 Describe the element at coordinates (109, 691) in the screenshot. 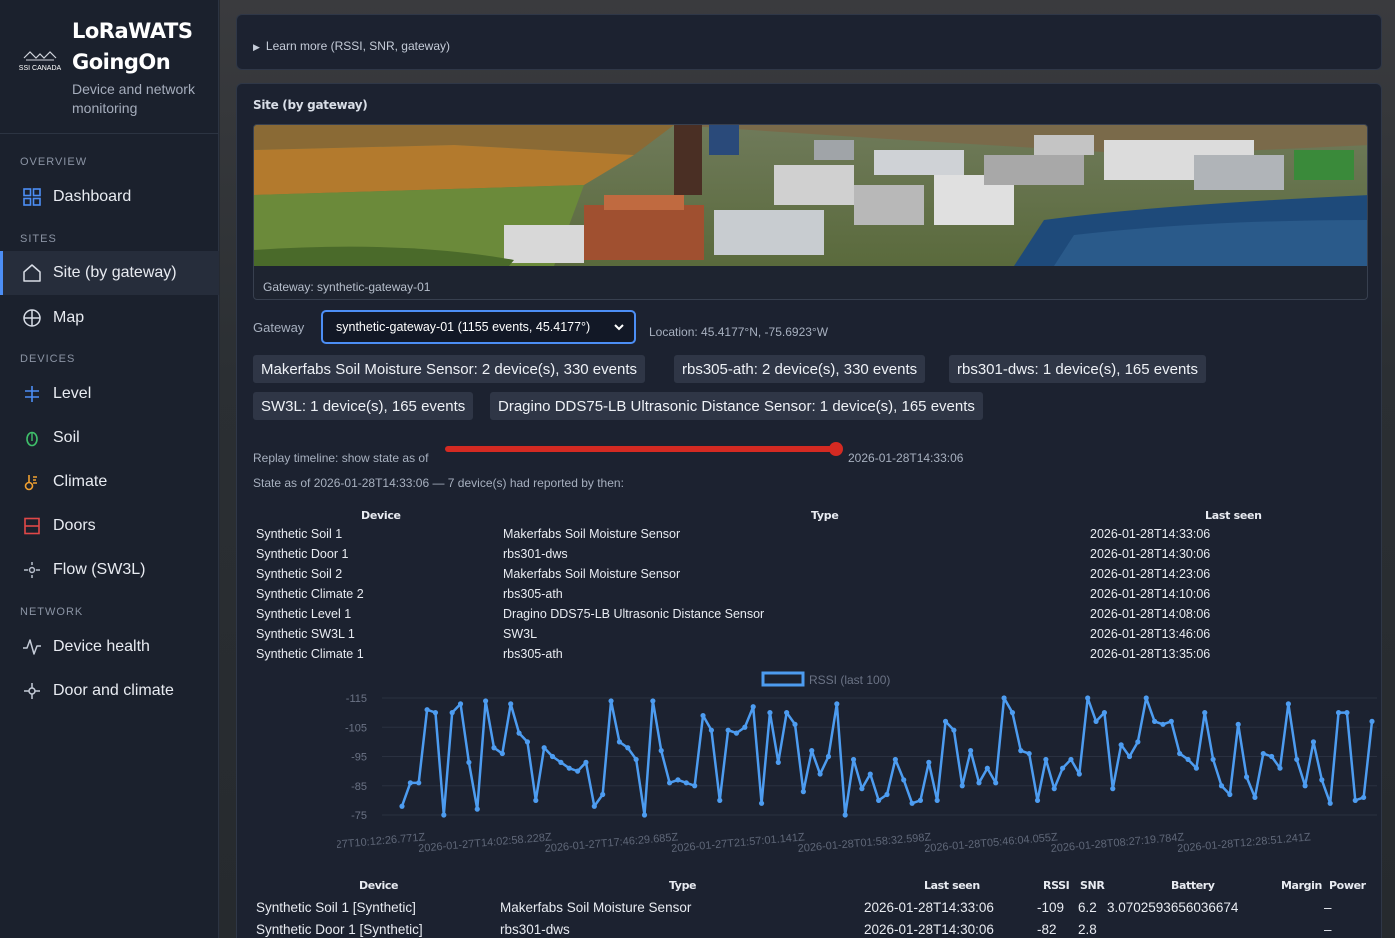

I see `nav-item-door-and-climate: Door and climate` at that location.